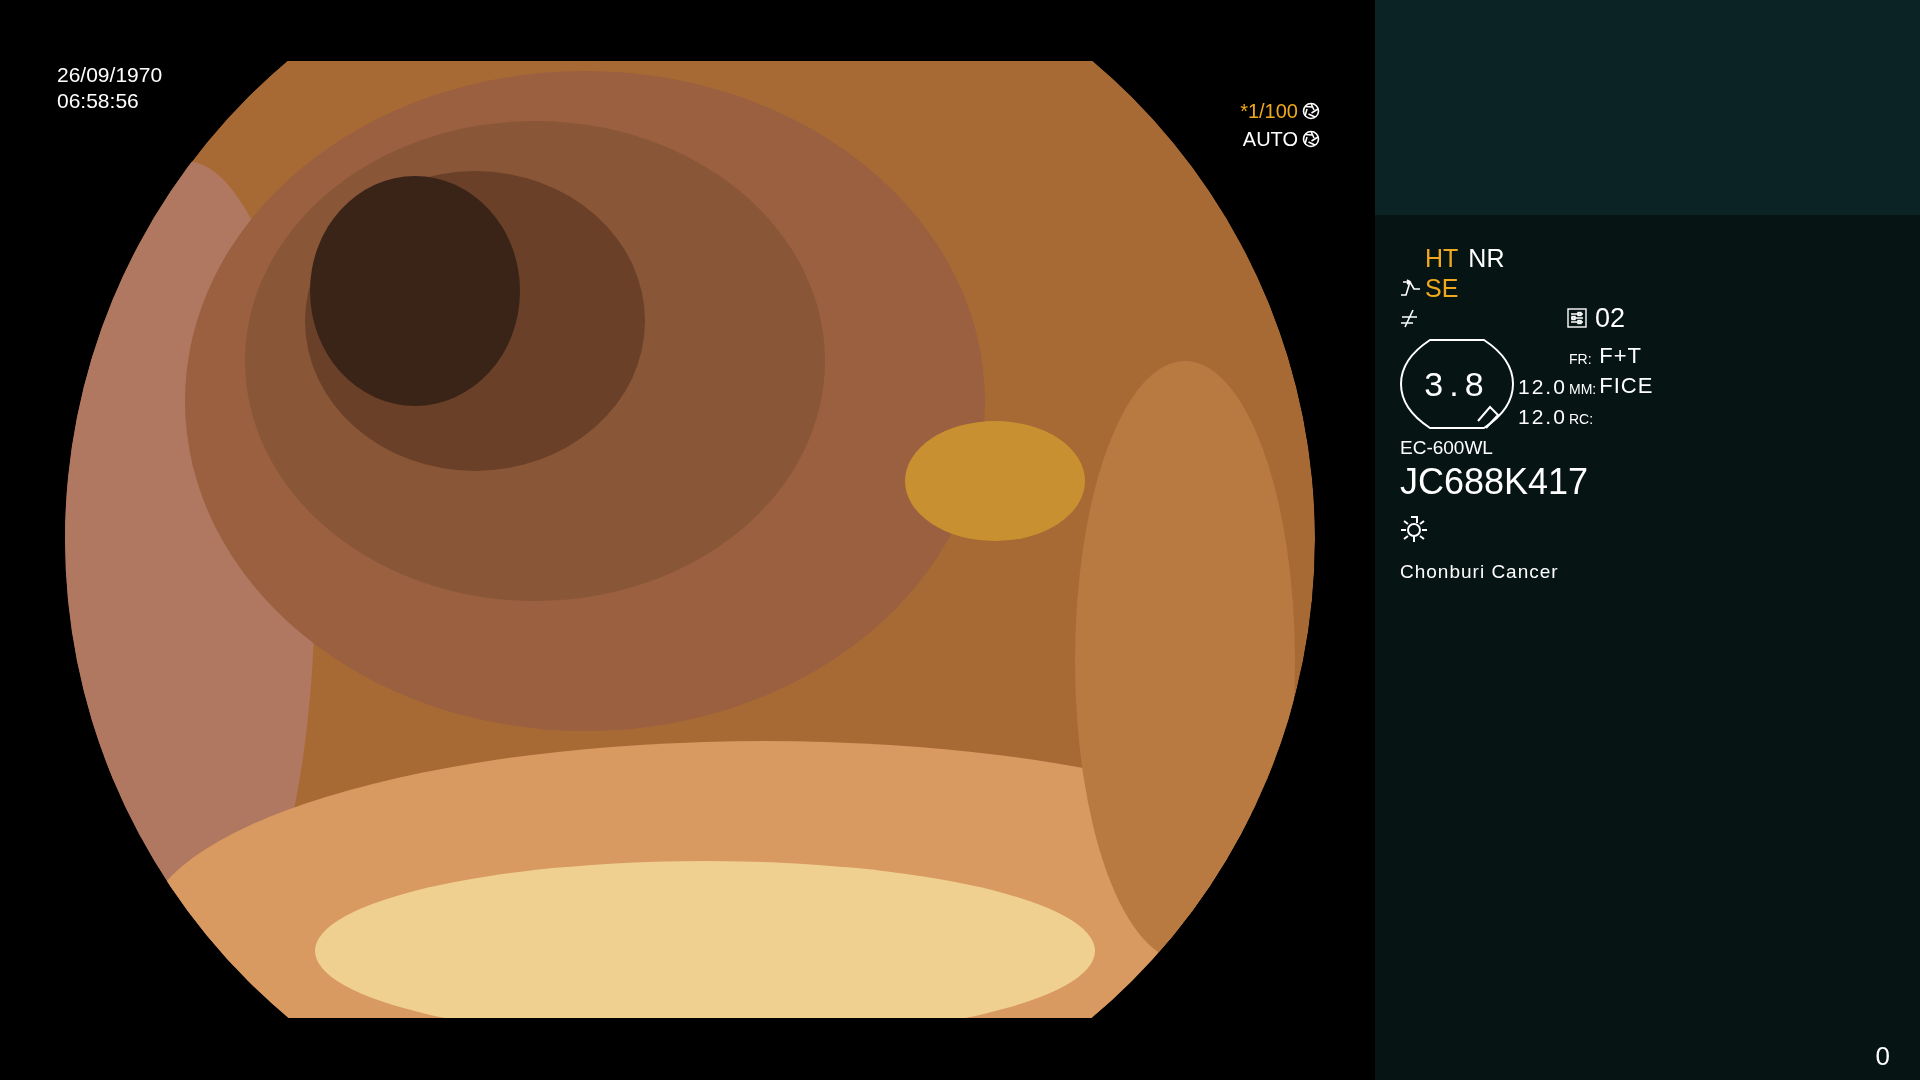 The height and width of the screenshot is (1080, 1920). I want to click on capture-time: 06:58:56, so click(98, 101).